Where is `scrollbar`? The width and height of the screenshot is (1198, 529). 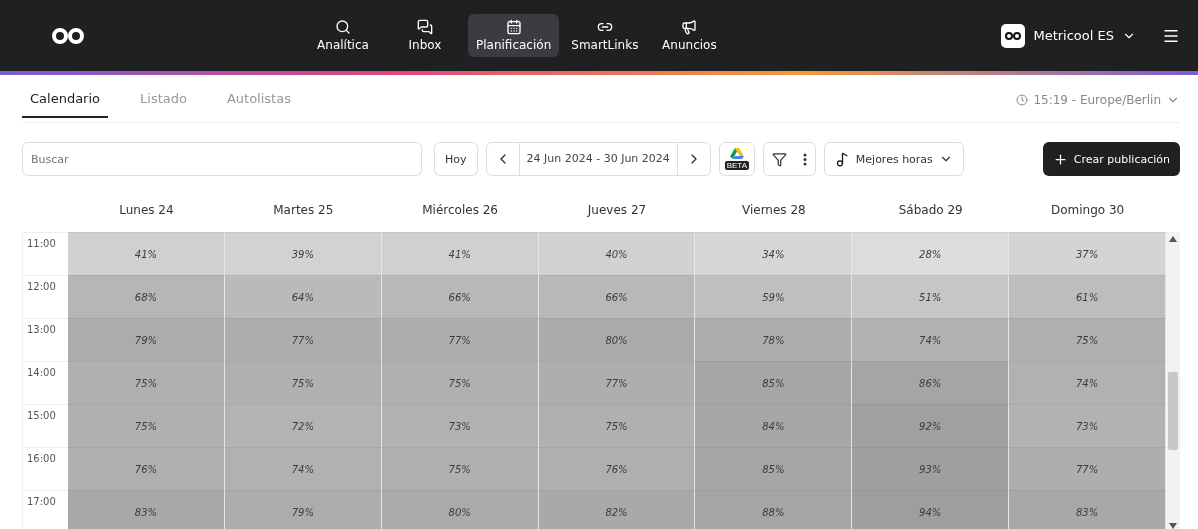 scrollbar is located at coordinates (1173, 380).